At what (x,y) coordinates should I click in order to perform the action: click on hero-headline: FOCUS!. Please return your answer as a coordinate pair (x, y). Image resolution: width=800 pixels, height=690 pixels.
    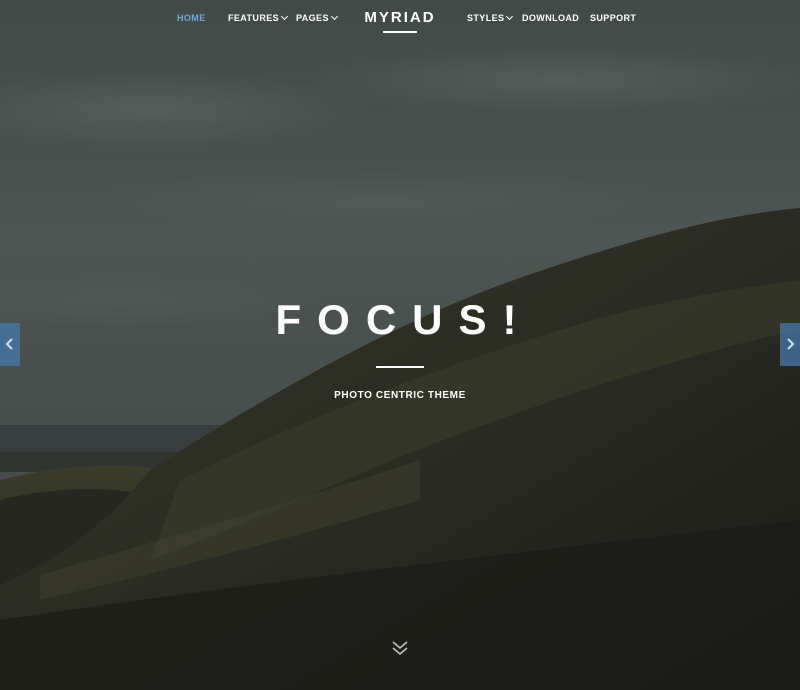
    Looking at the image, I should click on (404, 319).